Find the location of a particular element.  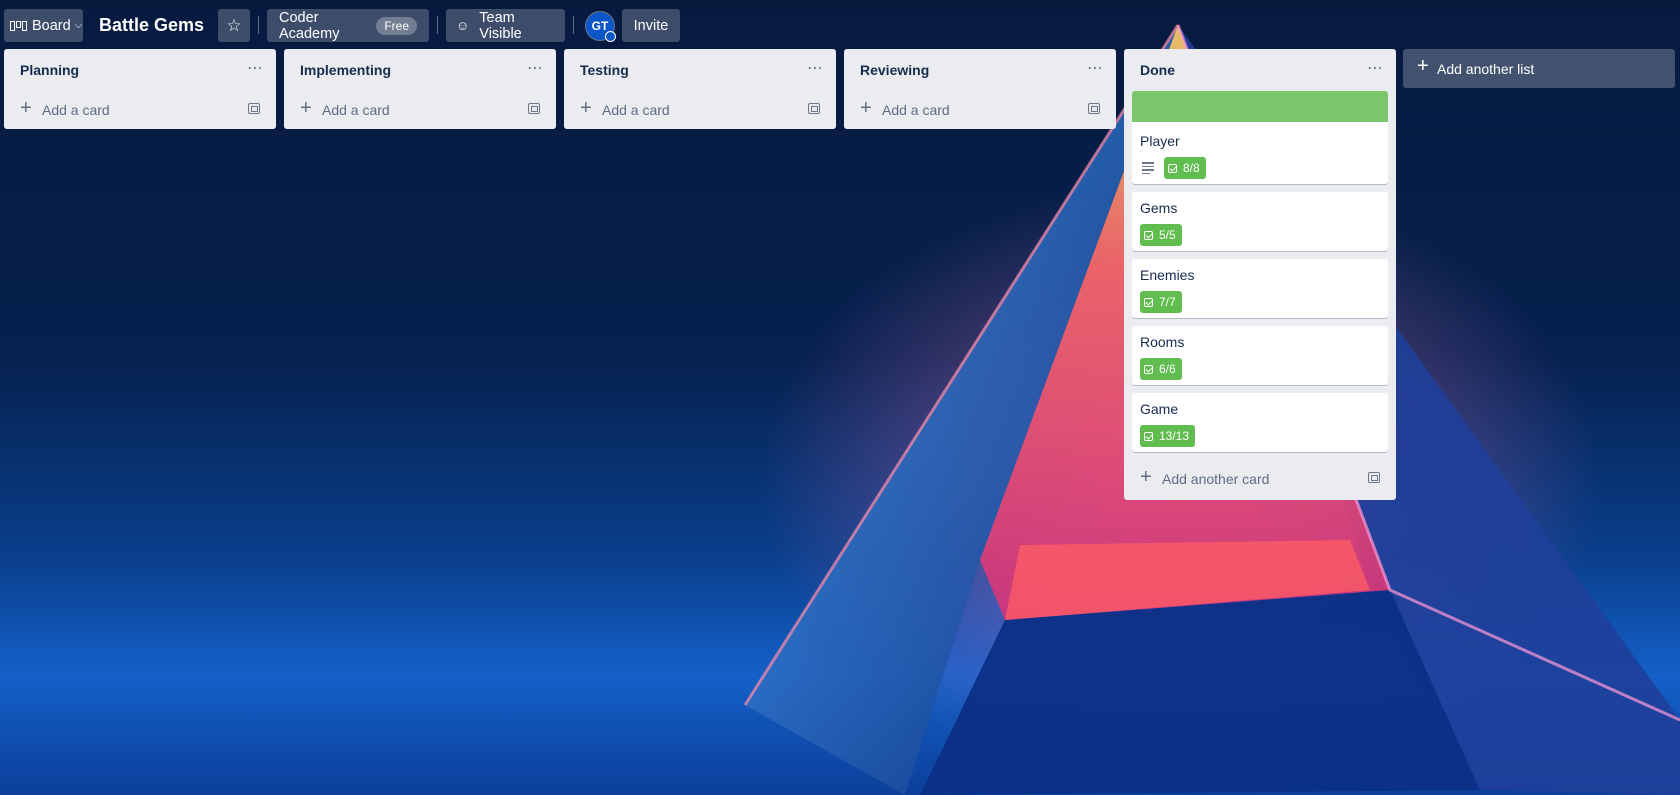

invite-label: Invite is located at coordinates (651, 25).